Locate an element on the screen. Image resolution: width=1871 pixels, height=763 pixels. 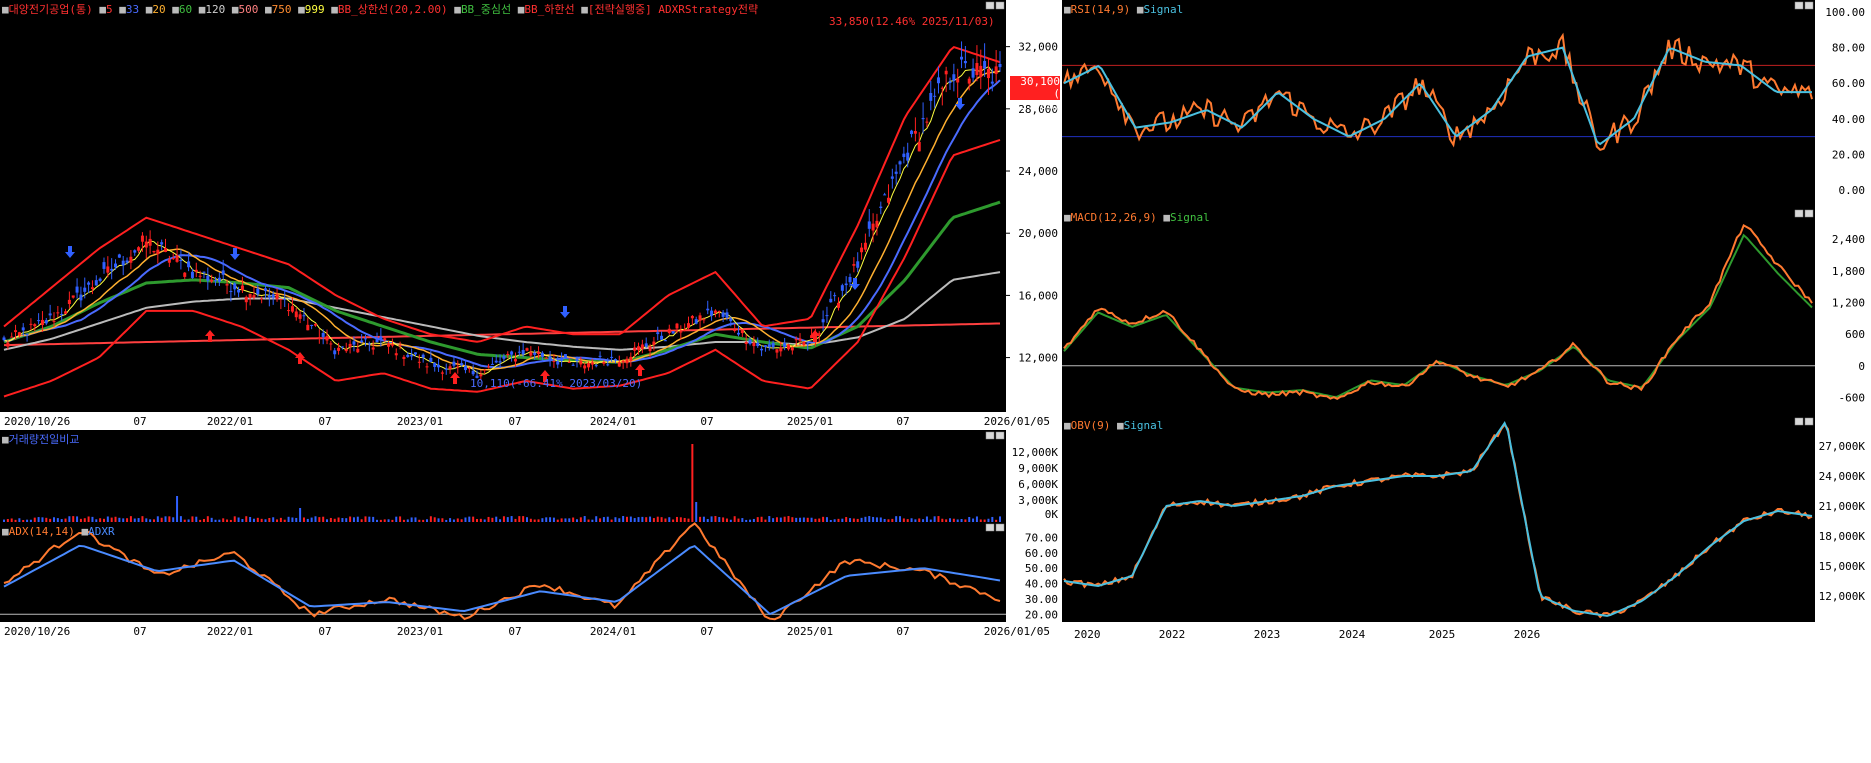
rsi-legend: ■RSI(14,9) ■Signal is located at coordinates (1123, 9).